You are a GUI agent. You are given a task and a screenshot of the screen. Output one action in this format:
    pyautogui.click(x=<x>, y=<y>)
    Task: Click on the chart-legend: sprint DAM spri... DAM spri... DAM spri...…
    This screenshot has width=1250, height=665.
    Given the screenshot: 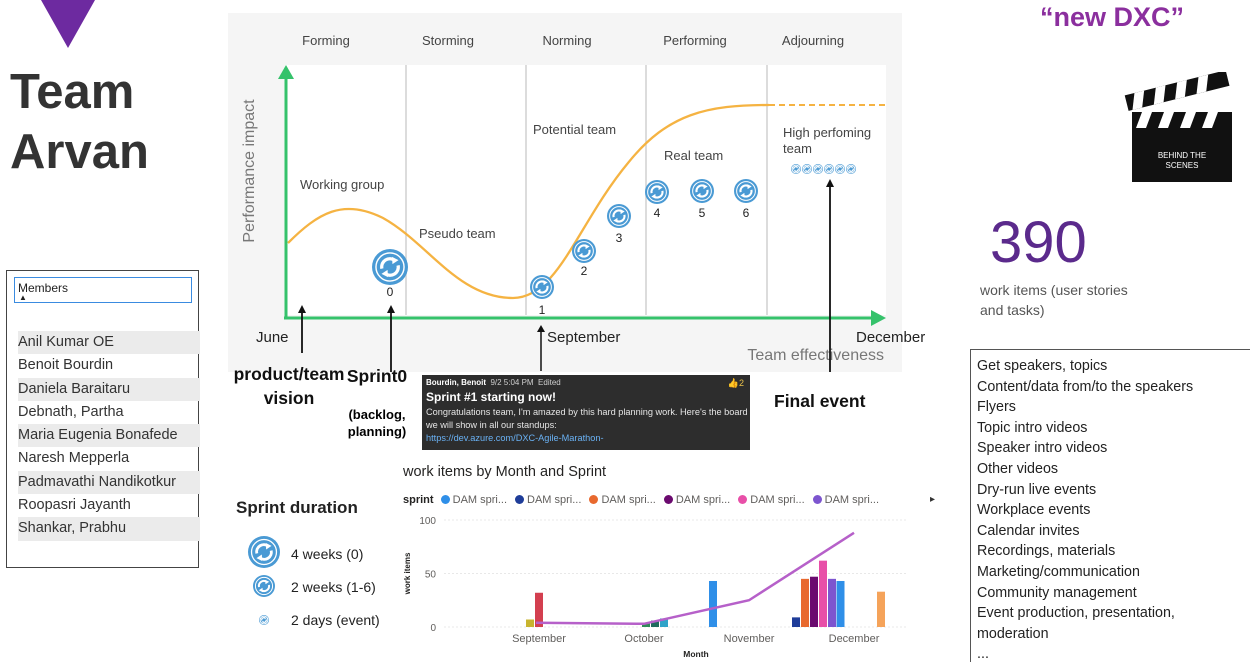 What is the action you would take?
    pyautogui.click(x=645, y=500)
    